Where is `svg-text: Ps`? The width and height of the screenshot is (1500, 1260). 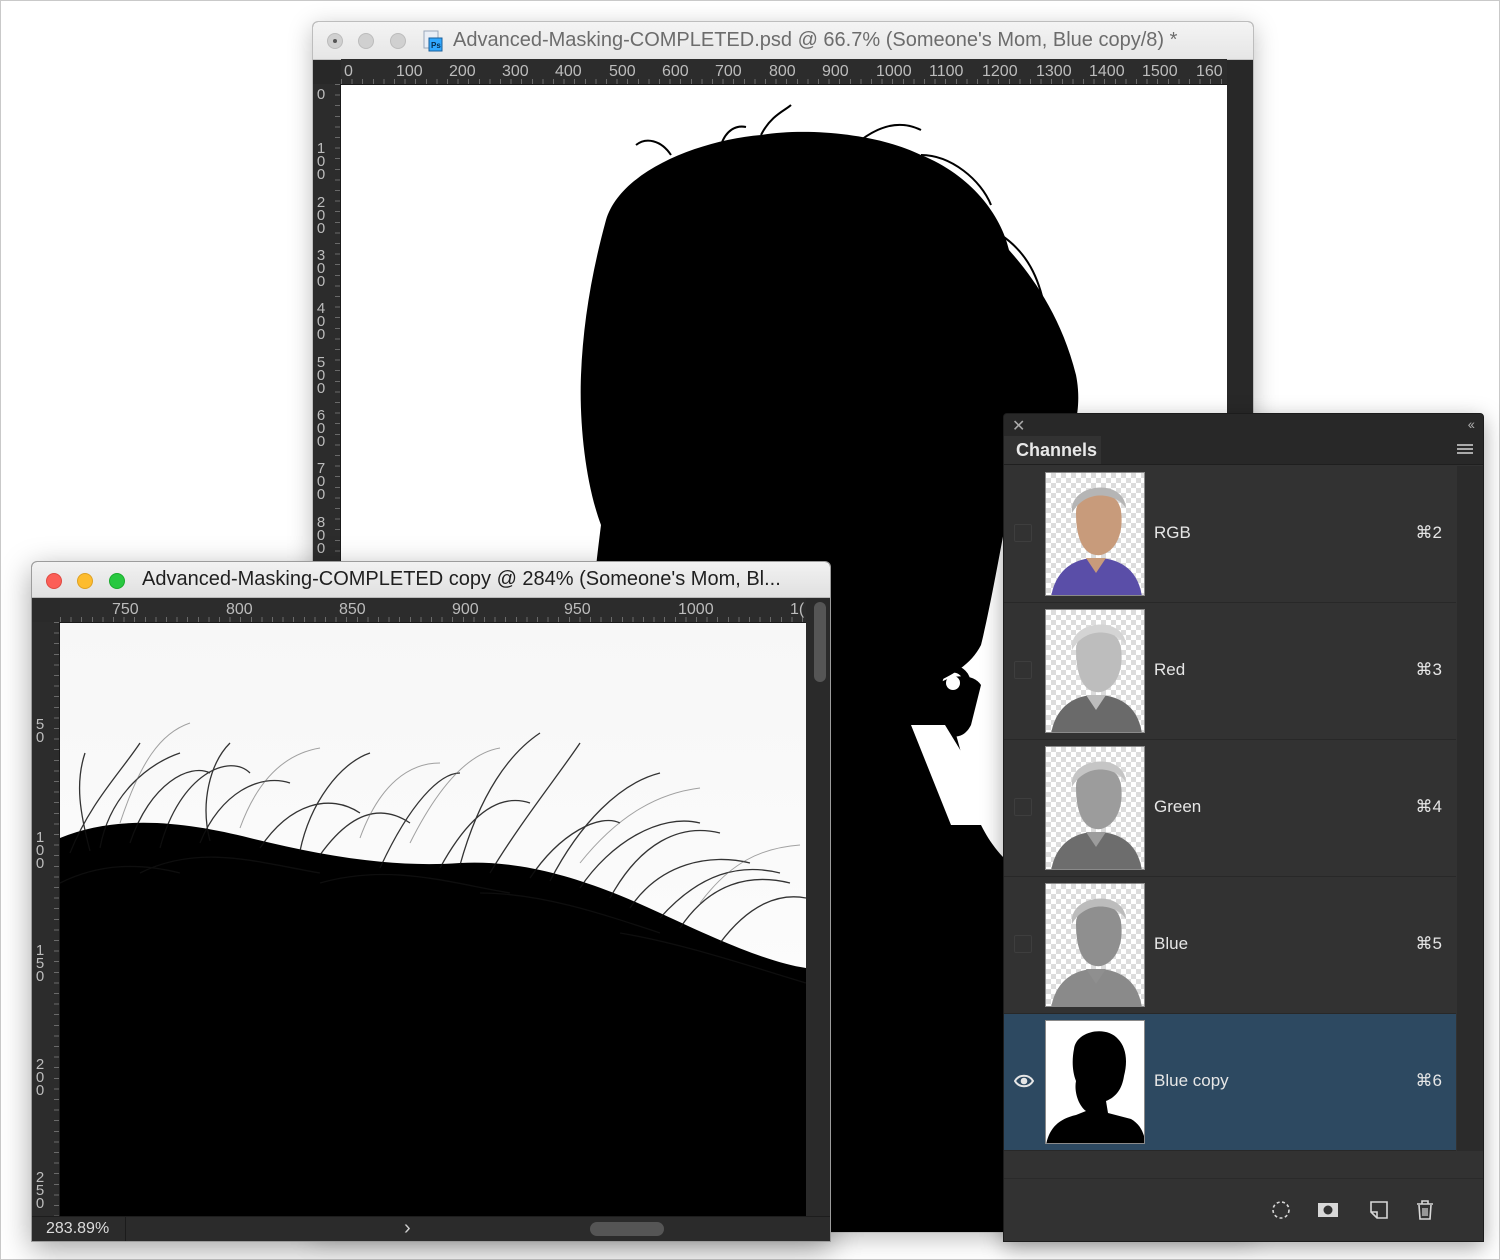
svg-text: Ps is located at coordinates (436, 45).